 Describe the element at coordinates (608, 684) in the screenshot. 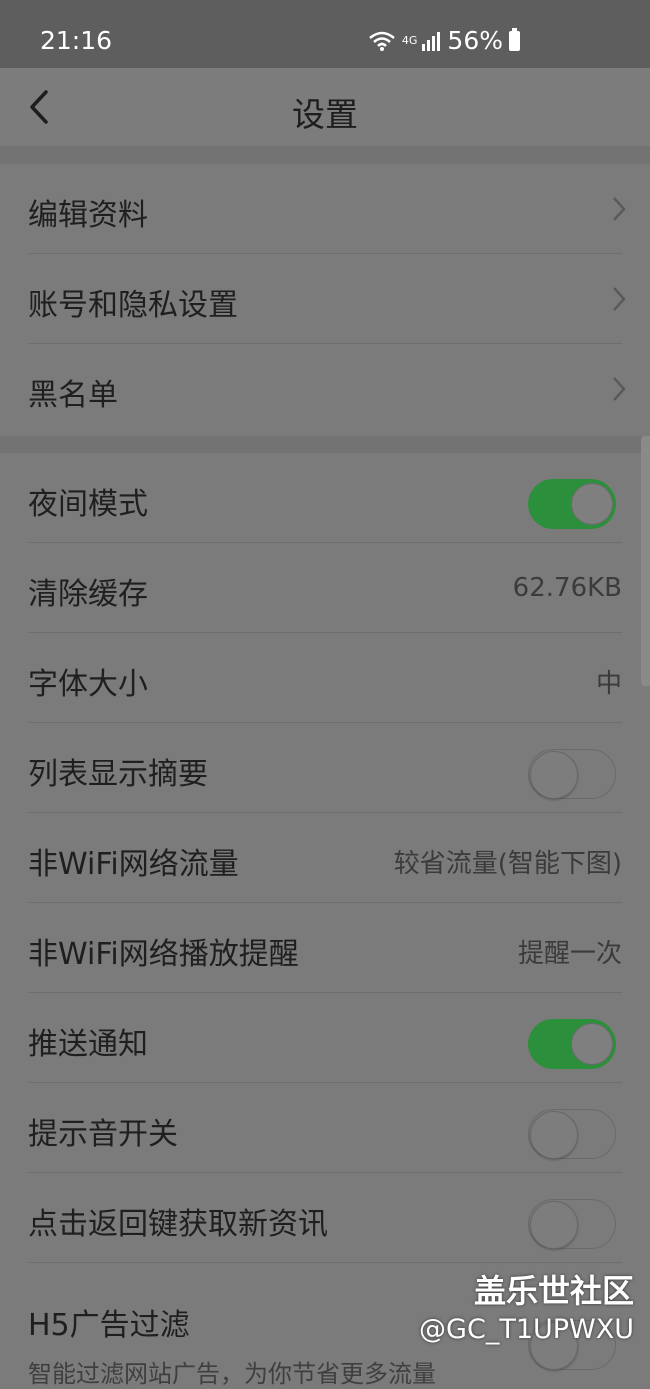

I see `font-size-value: 中` at that location.